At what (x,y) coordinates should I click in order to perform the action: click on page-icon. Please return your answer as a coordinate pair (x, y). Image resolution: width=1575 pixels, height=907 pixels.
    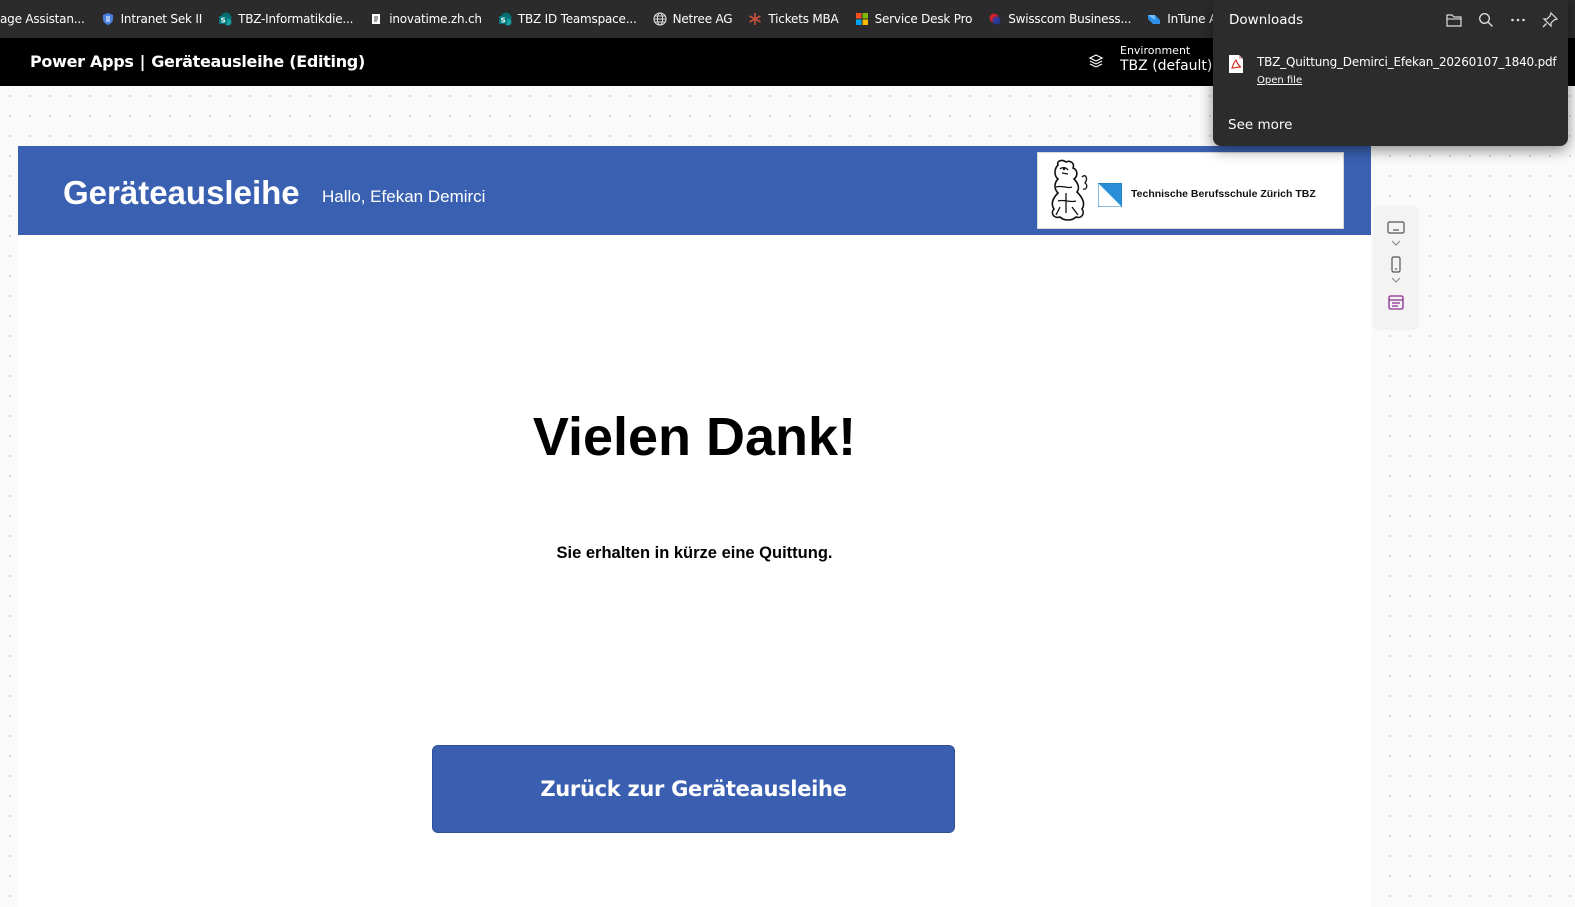
    Looking at the image, I should click on (376, 19).